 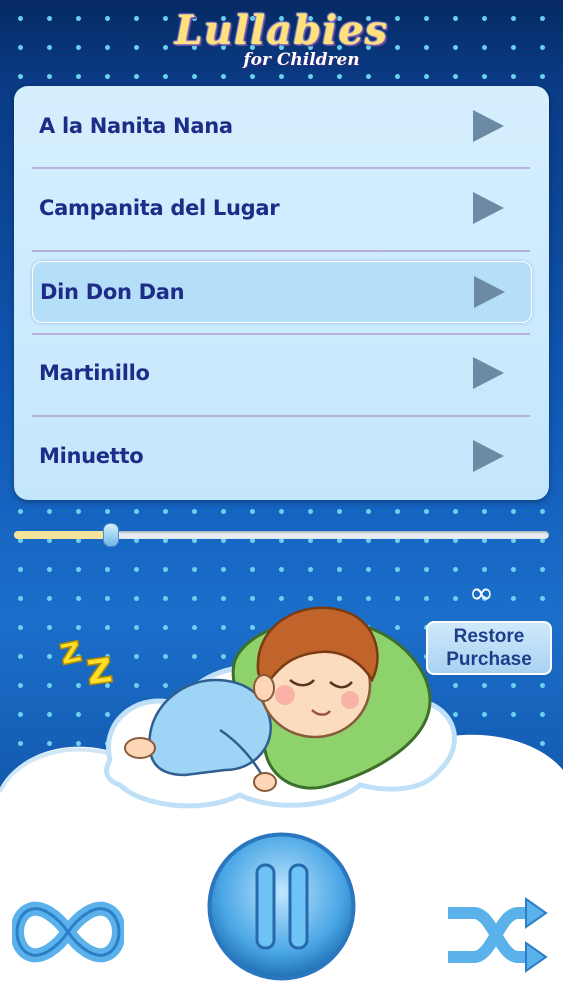 I want to click on progress-slider, so click(x=281, y=535).